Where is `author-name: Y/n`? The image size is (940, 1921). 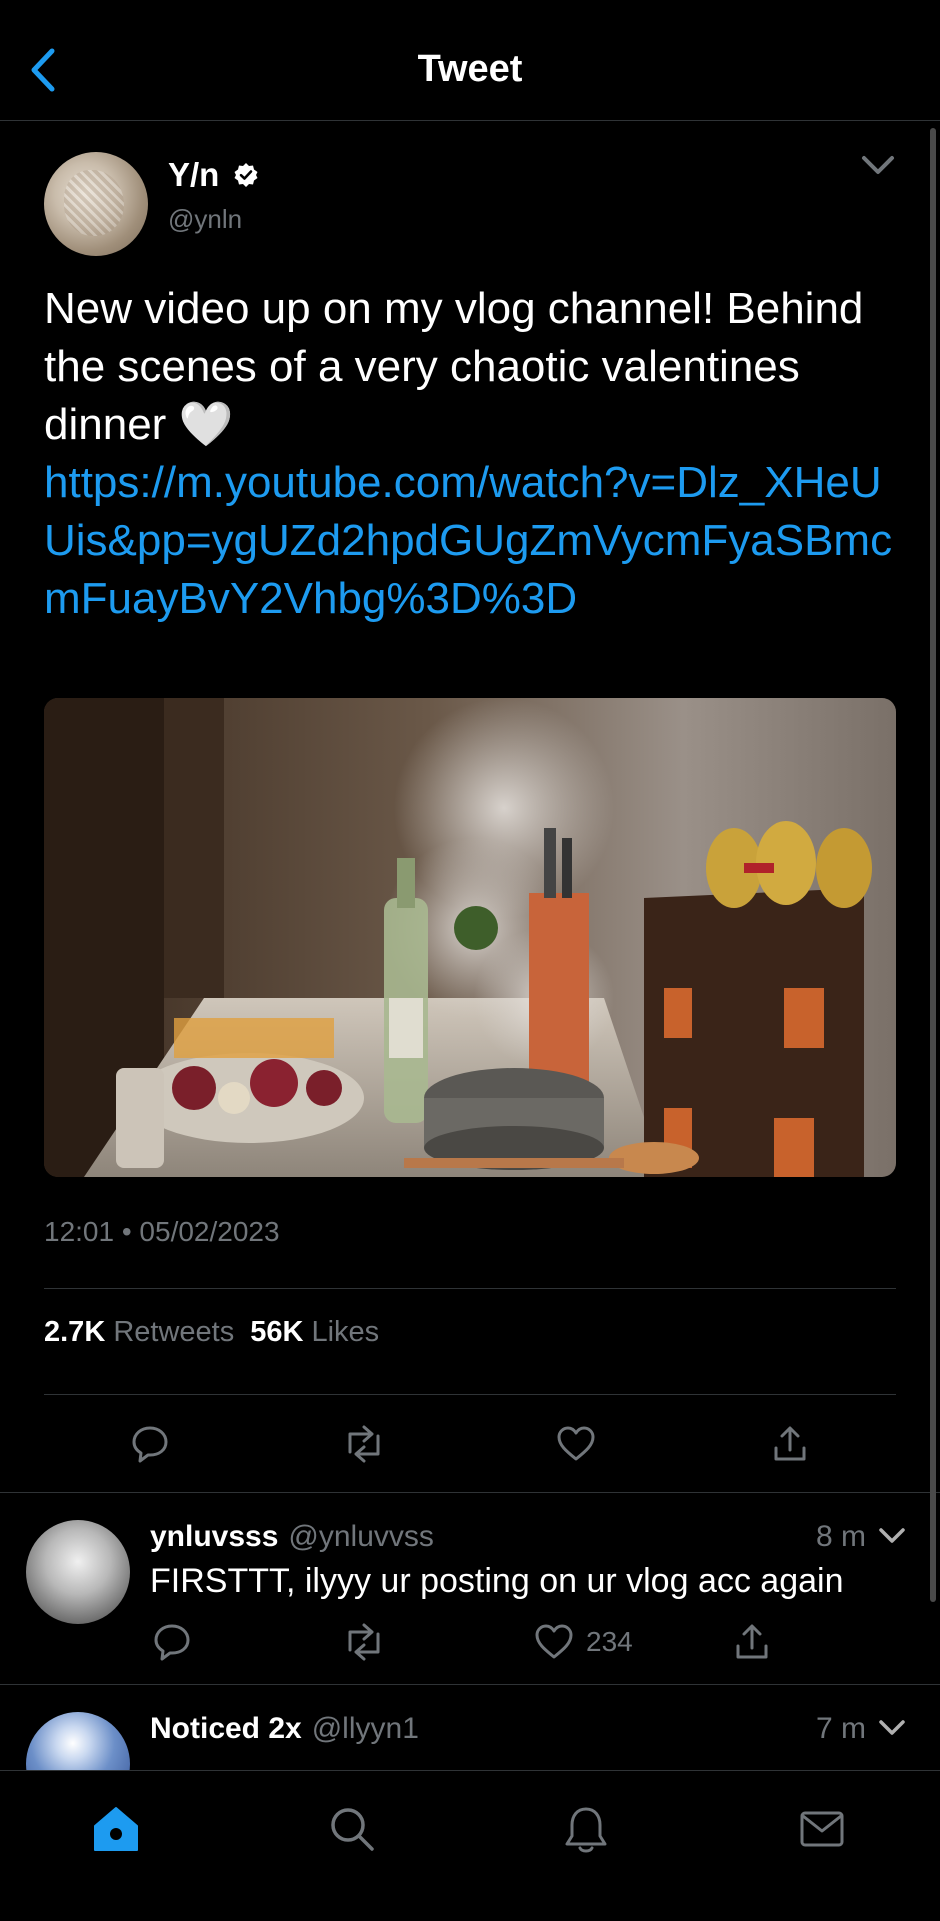 author-name: Y/n is located at coordinates (194, 174).